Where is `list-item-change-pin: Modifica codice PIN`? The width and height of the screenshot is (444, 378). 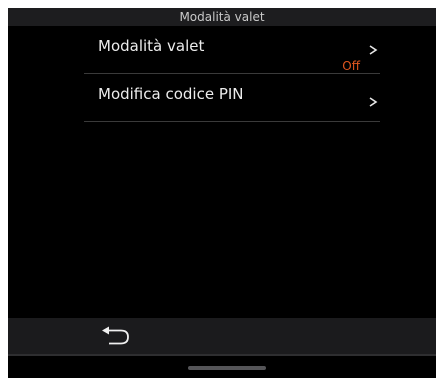 list-item-change-pin: Modifica codice PIN is located at coordinates (232, 98).